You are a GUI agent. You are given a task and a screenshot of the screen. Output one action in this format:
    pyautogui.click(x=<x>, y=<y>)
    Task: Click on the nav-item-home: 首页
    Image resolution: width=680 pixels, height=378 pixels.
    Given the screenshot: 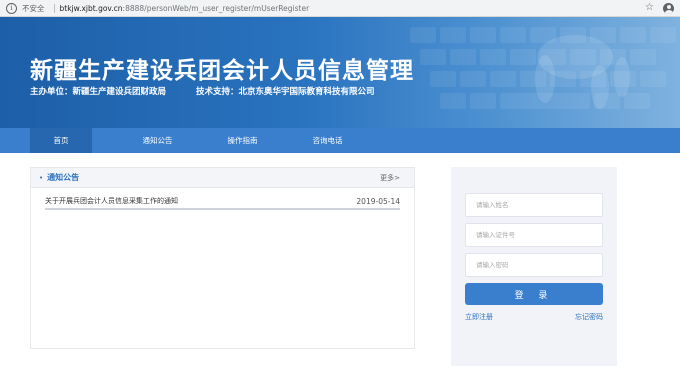 What is the action you would take?
    pyautogui.click(x=61, y=140)
    